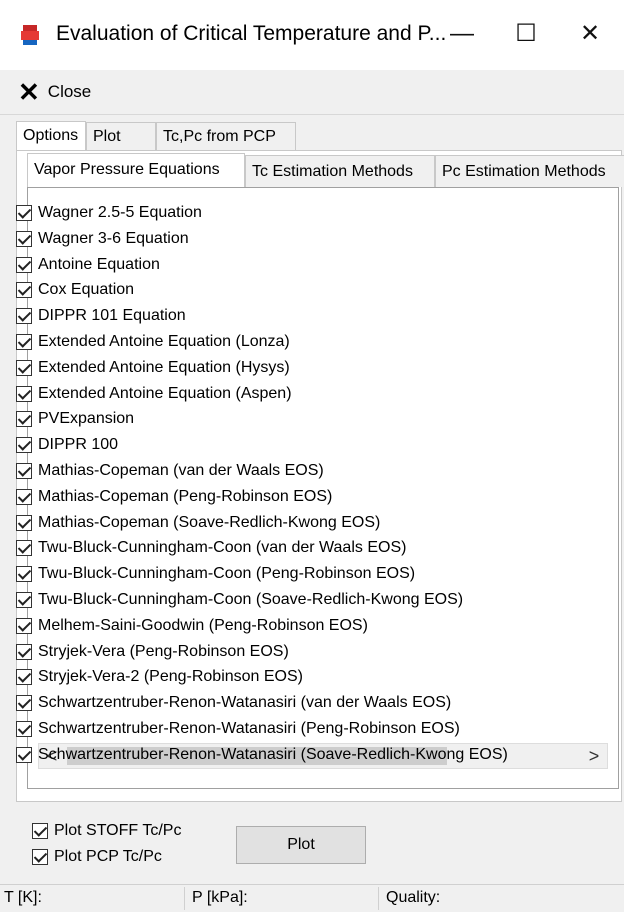  What do you see at coordinates (108, 856) in the screenshot?
I see `plot-pcp-label: Plot PCP Tc/Pc` at bounding box center [108, 856].